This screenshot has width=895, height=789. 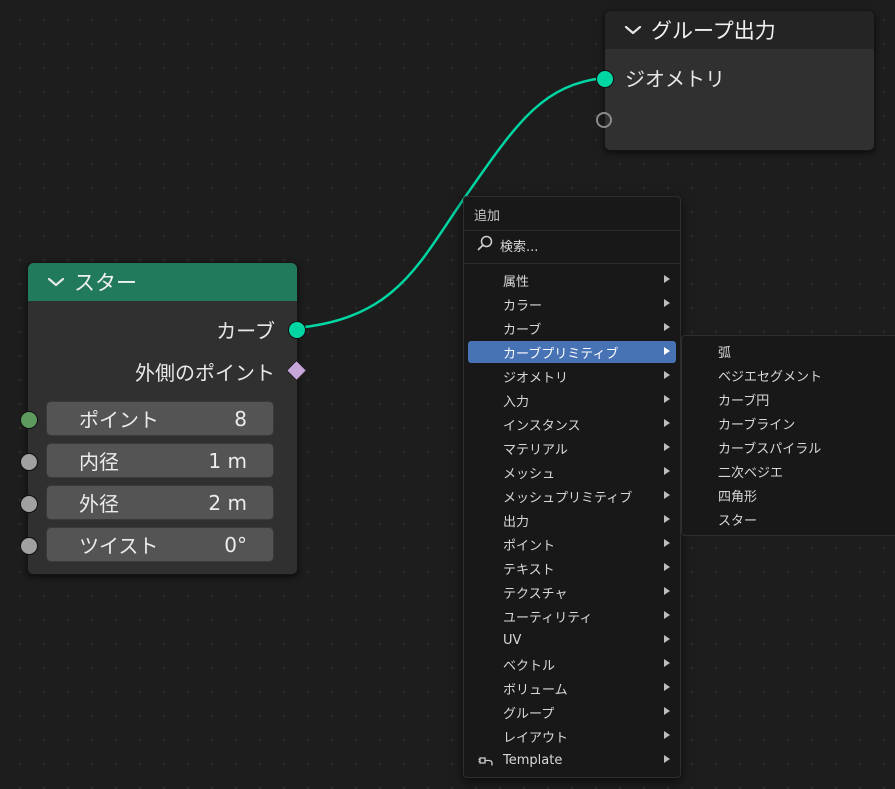 I want to click on output-outer-points-row: 外側のポイント, so click(x=205, y=372).